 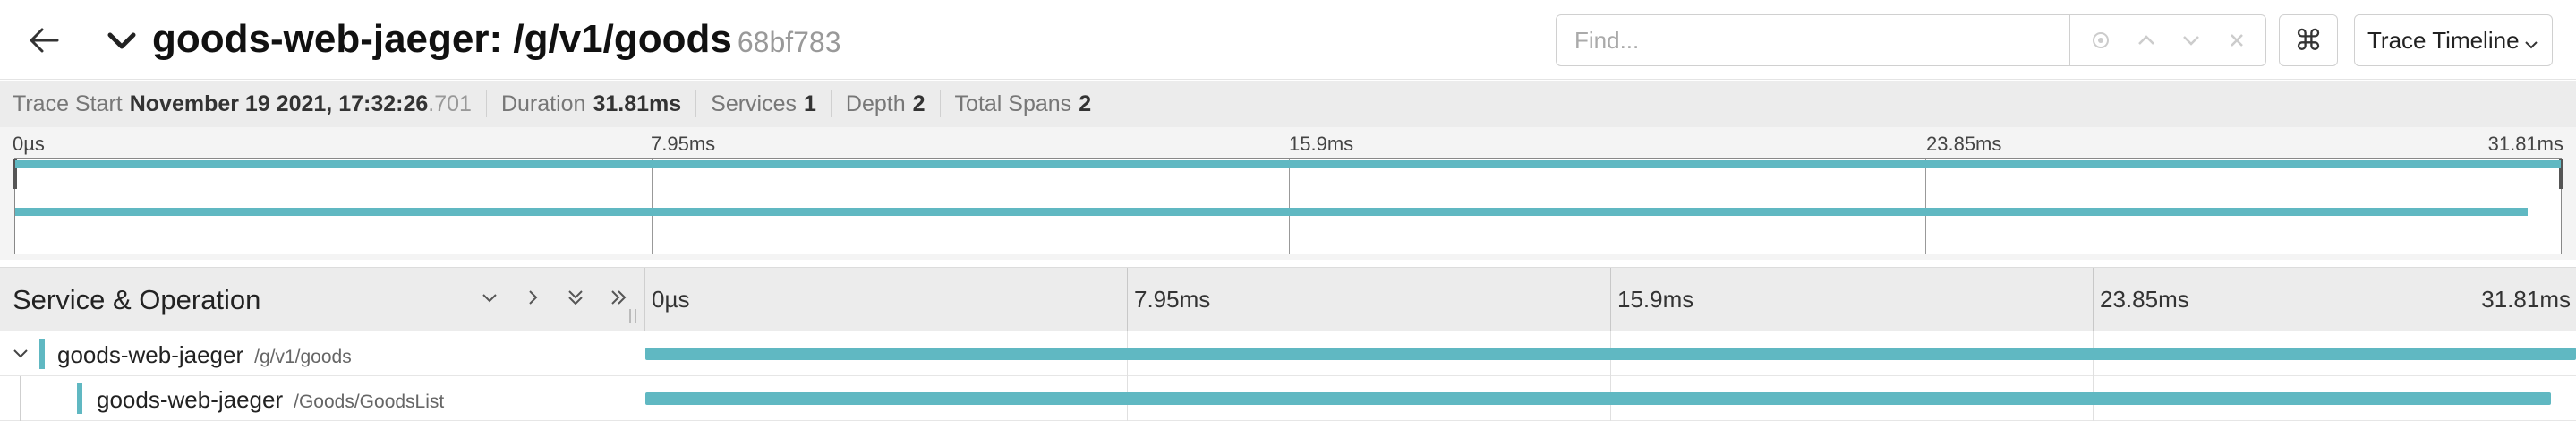 What do you see at coordinates (1085, 103) in the screenshot?
I see `total-spans-value: 2` at bounding box center [1085, 103].